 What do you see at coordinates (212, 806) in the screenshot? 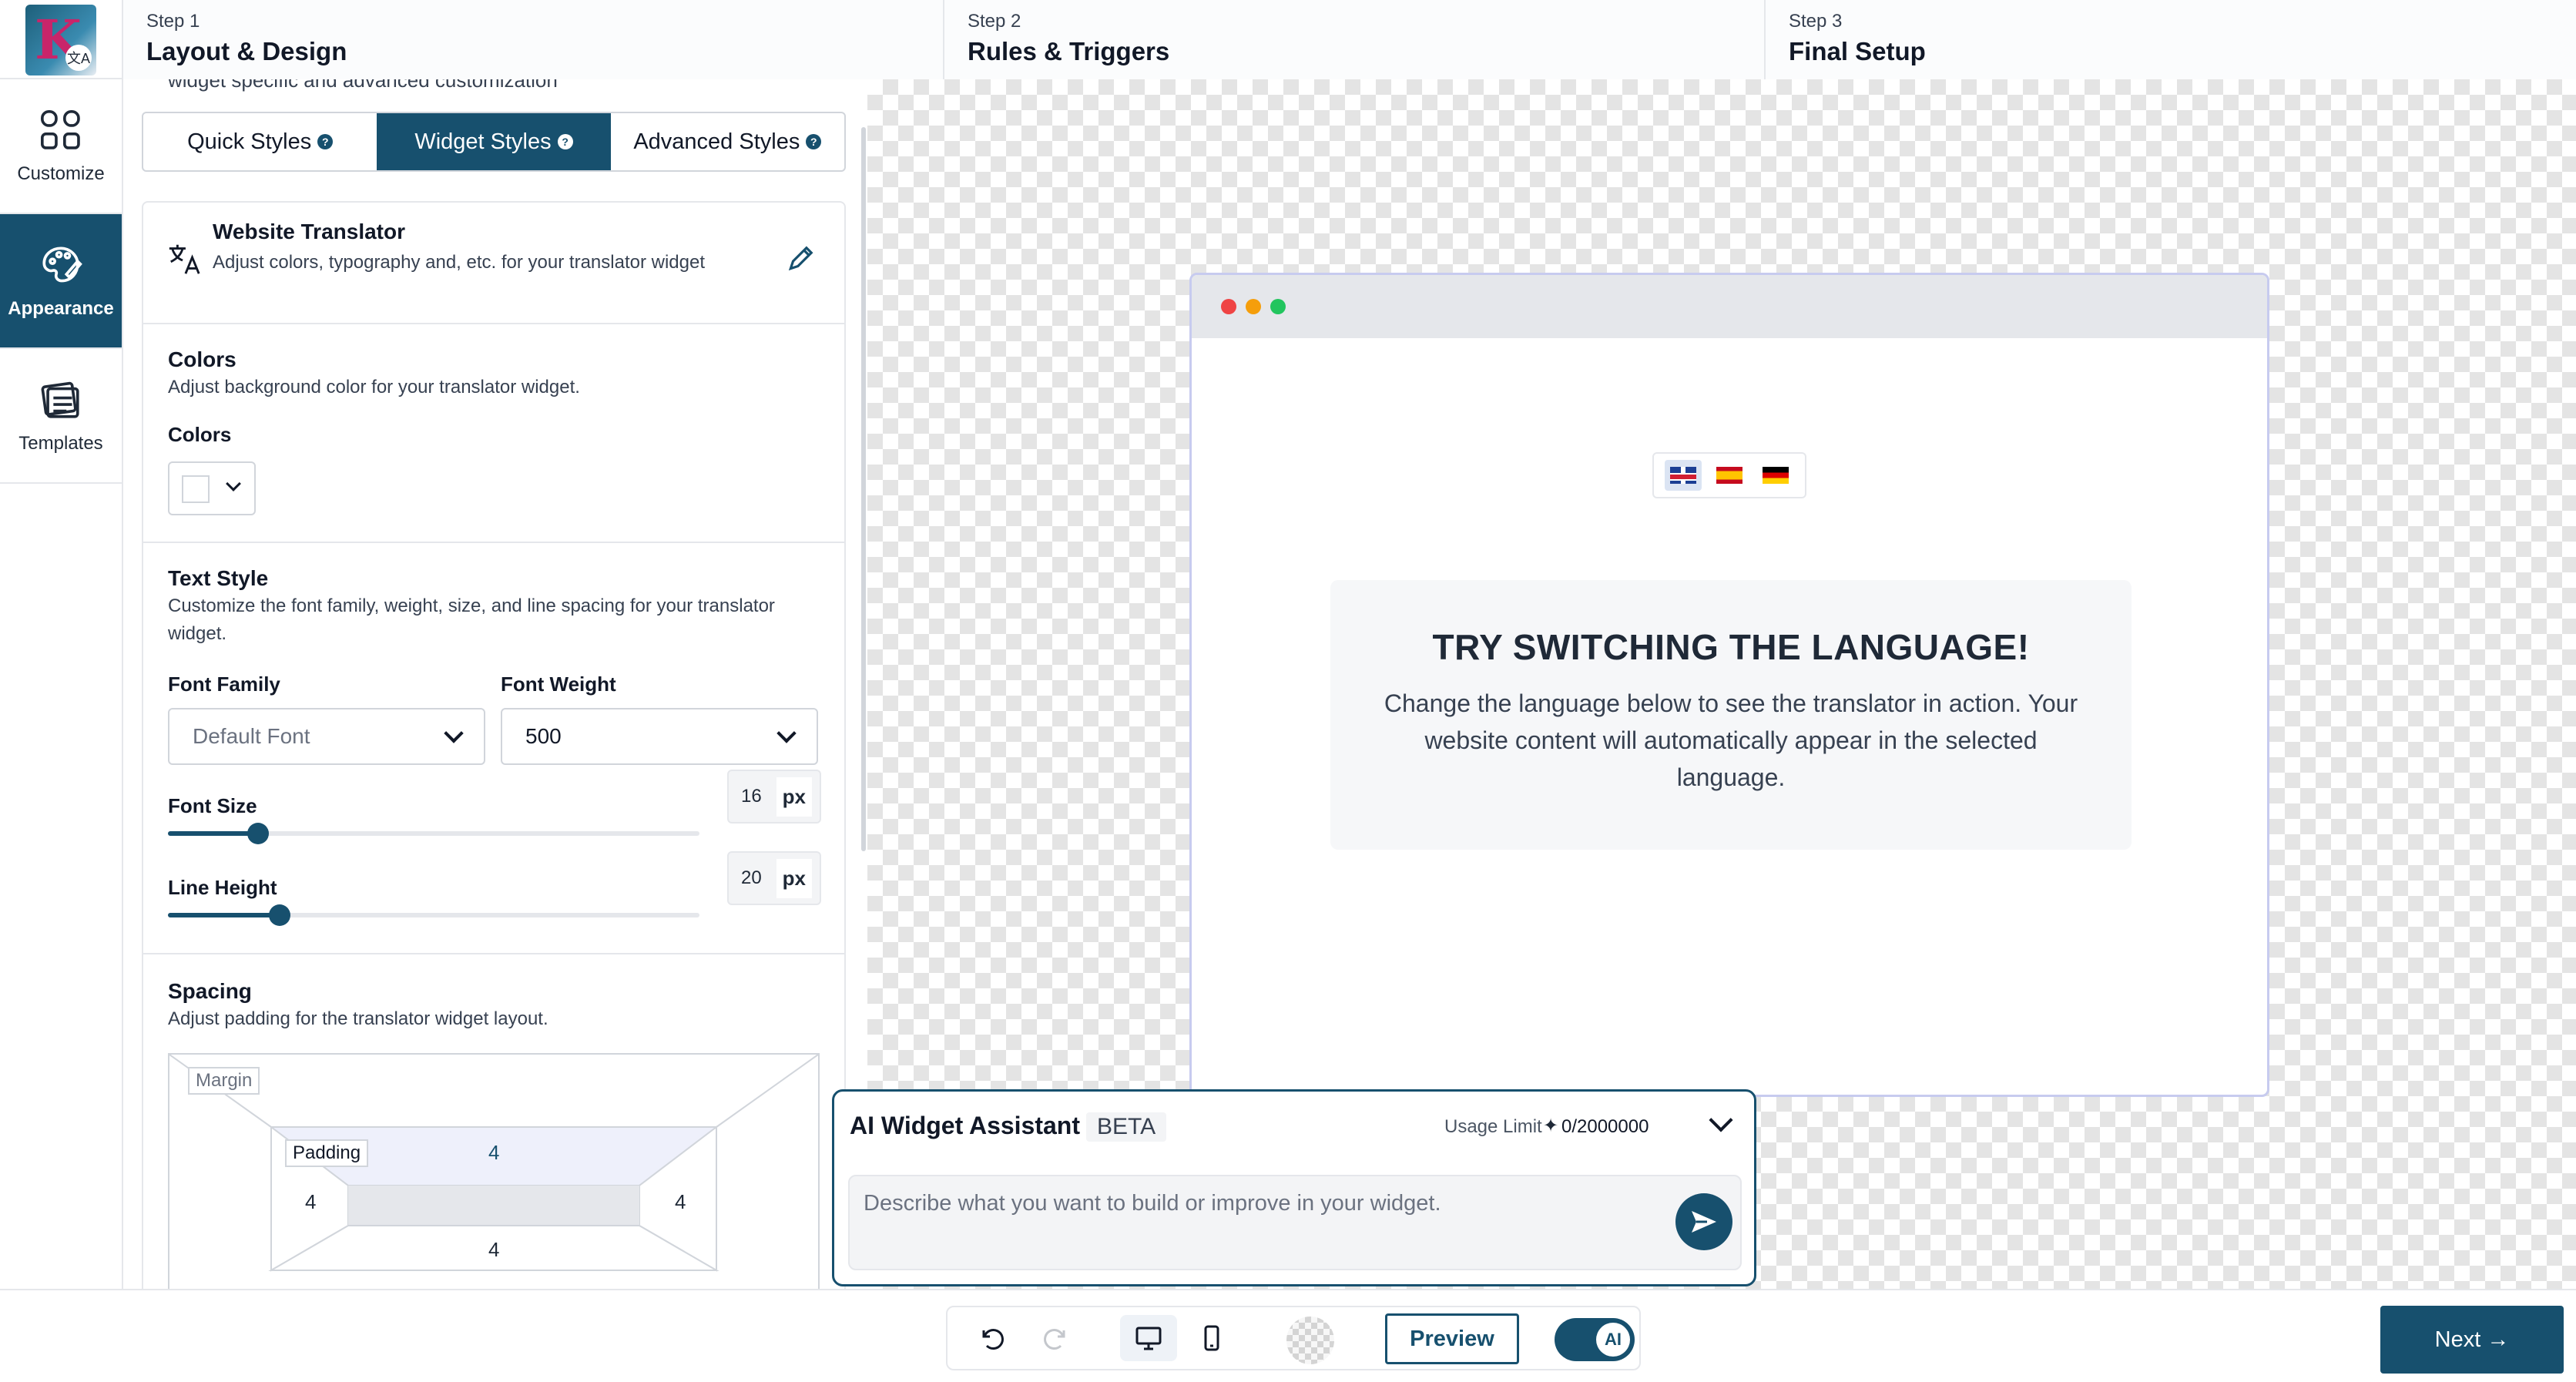
I see `font-size-label: Font Size` at bounding box center [212, 806].